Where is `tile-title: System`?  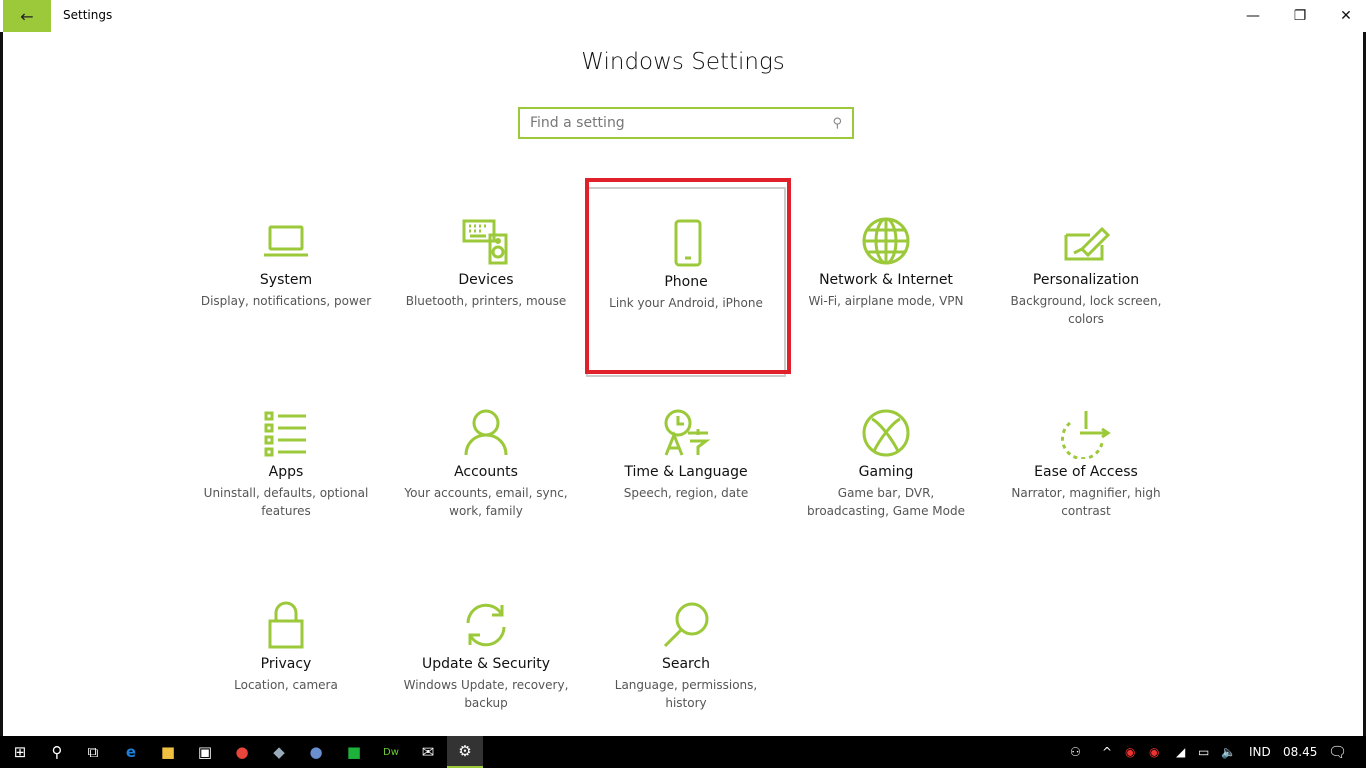
tile-title: System is located at coordinates (286, 280).